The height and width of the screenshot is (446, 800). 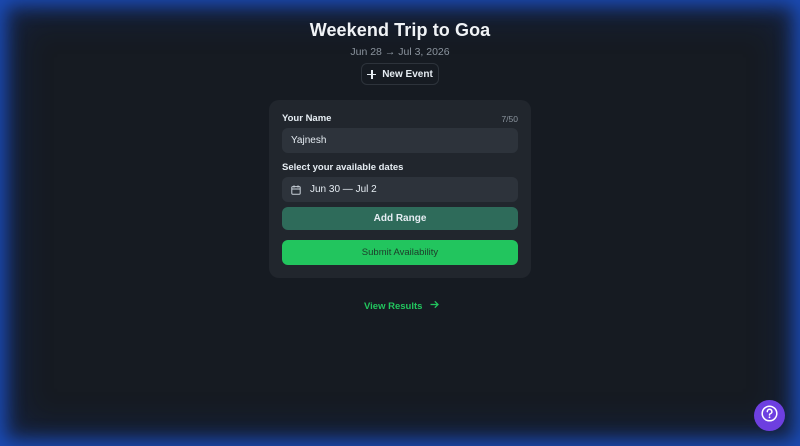 I want to click on help-button, so click(x=769, y=415).